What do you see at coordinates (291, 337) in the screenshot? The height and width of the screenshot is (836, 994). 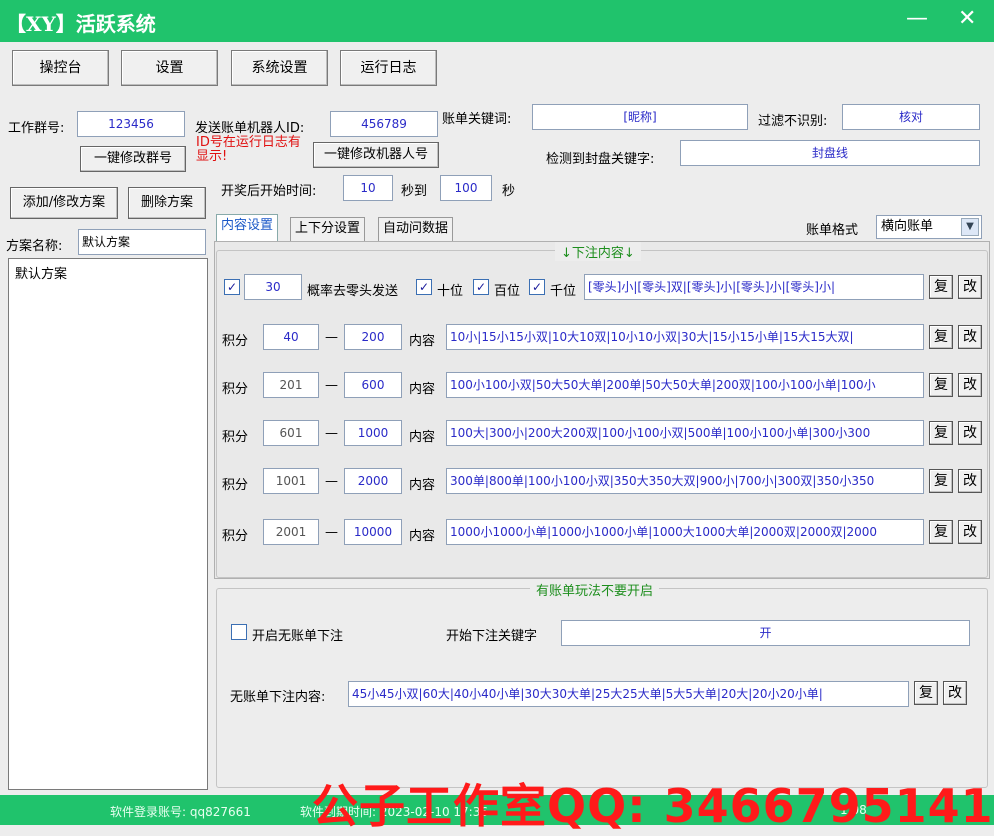 I see `score-from-input: 40` at bounding box center [291, 337].